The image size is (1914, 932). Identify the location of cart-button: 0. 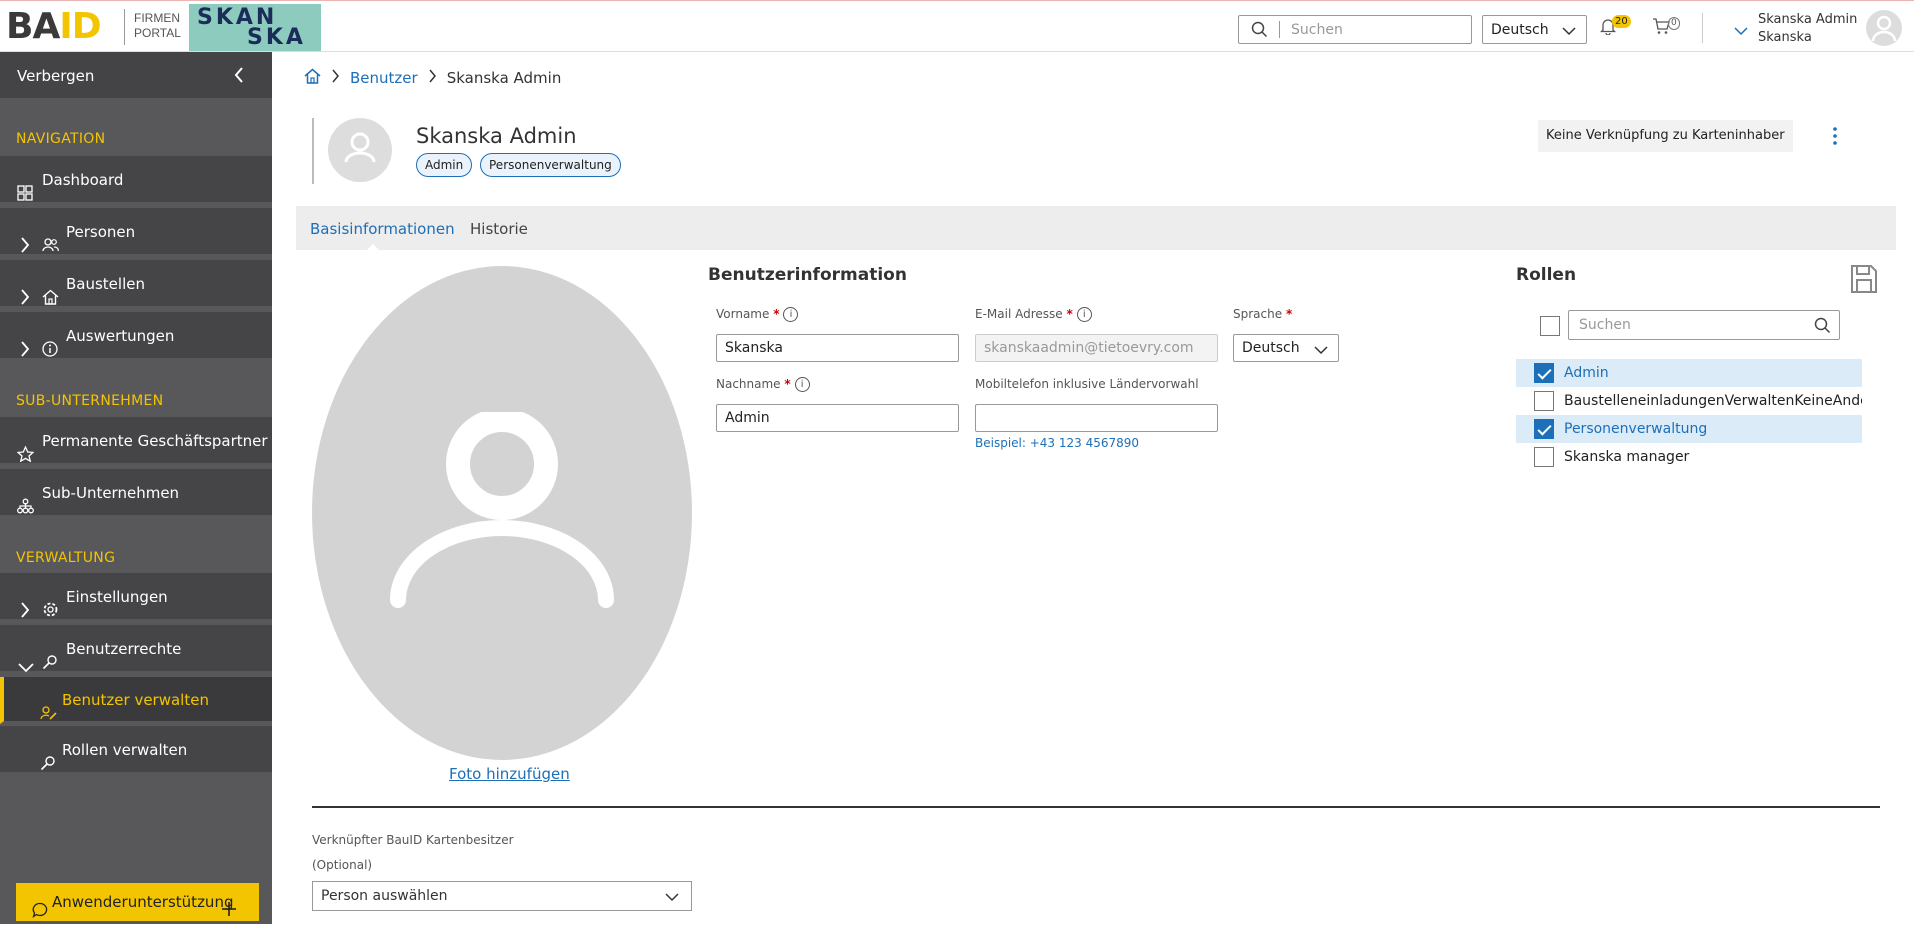
(1666, 28).